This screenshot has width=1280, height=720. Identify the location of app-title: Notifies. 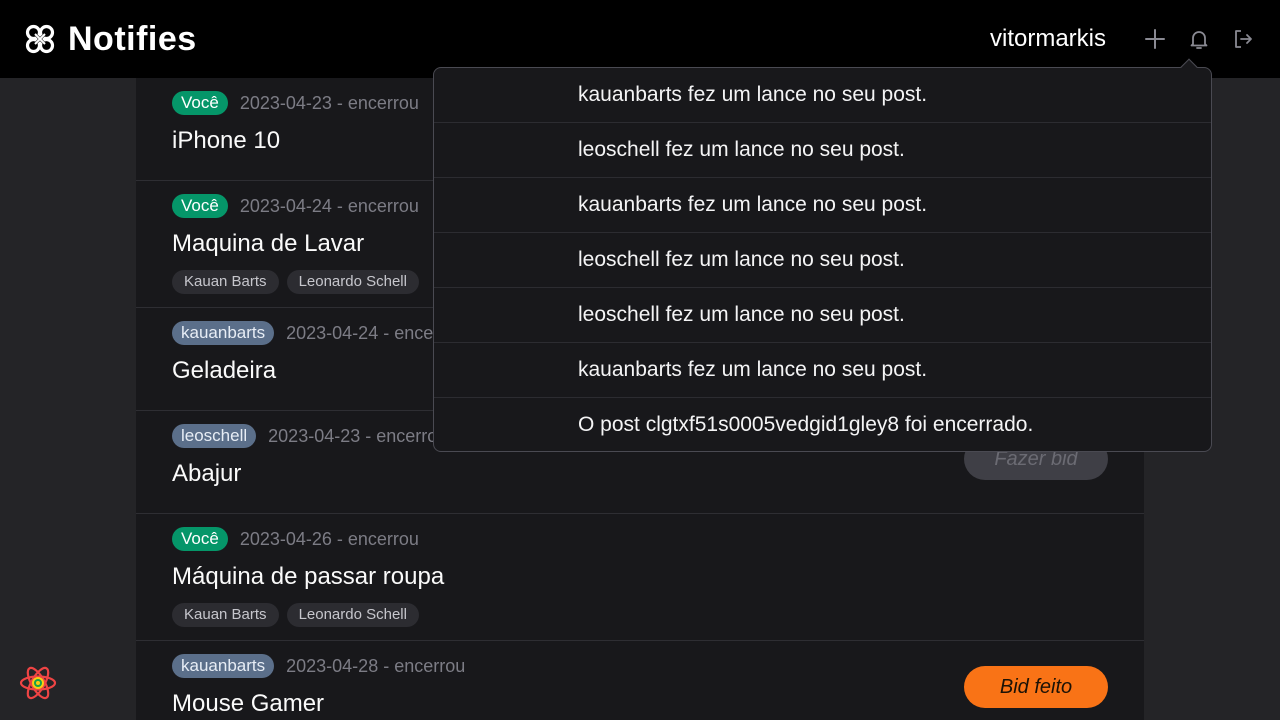
(132, 38).